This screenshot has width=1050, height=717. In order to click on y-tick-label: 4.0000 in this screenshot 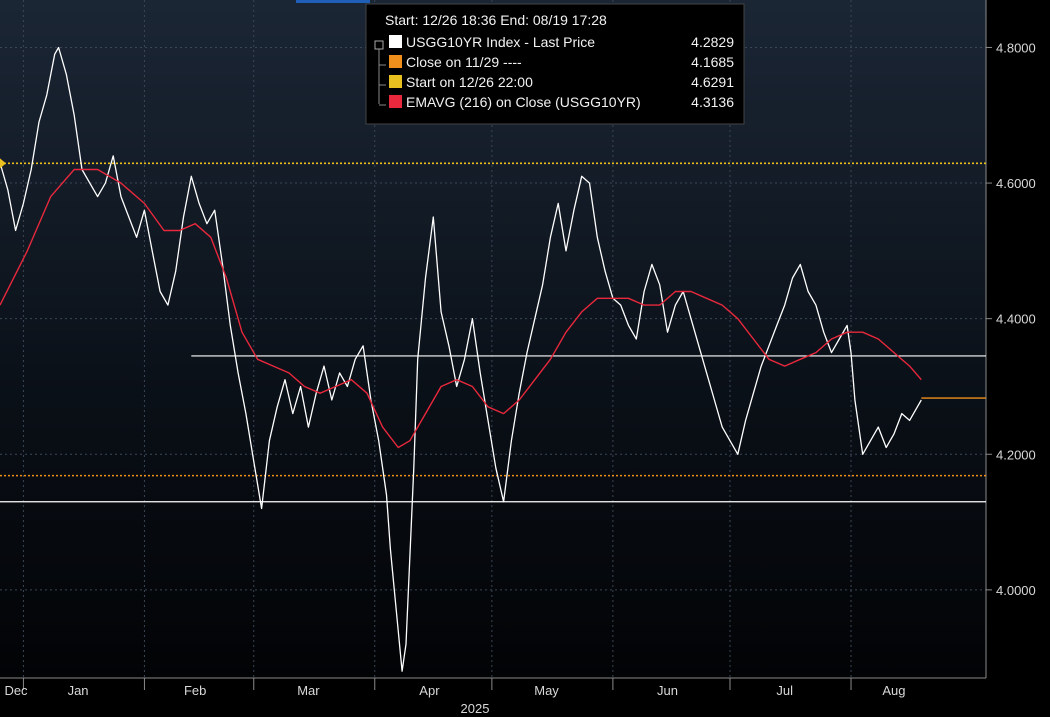, I will do `click(1016, 590)`.